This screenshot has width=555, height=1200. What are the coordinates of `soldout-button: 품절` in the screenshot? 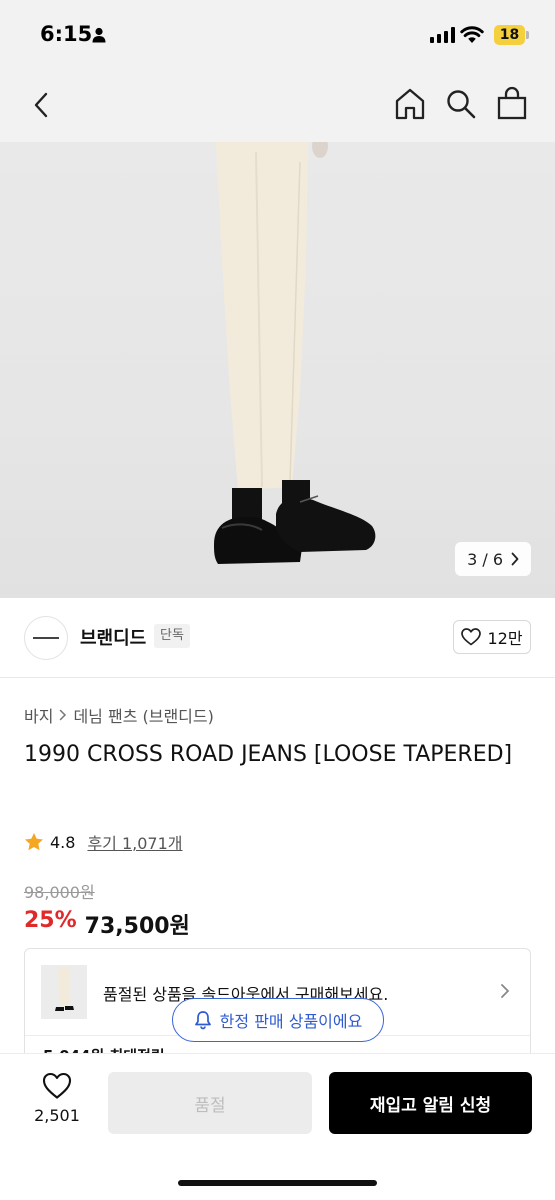 It's located at (210, 1103).